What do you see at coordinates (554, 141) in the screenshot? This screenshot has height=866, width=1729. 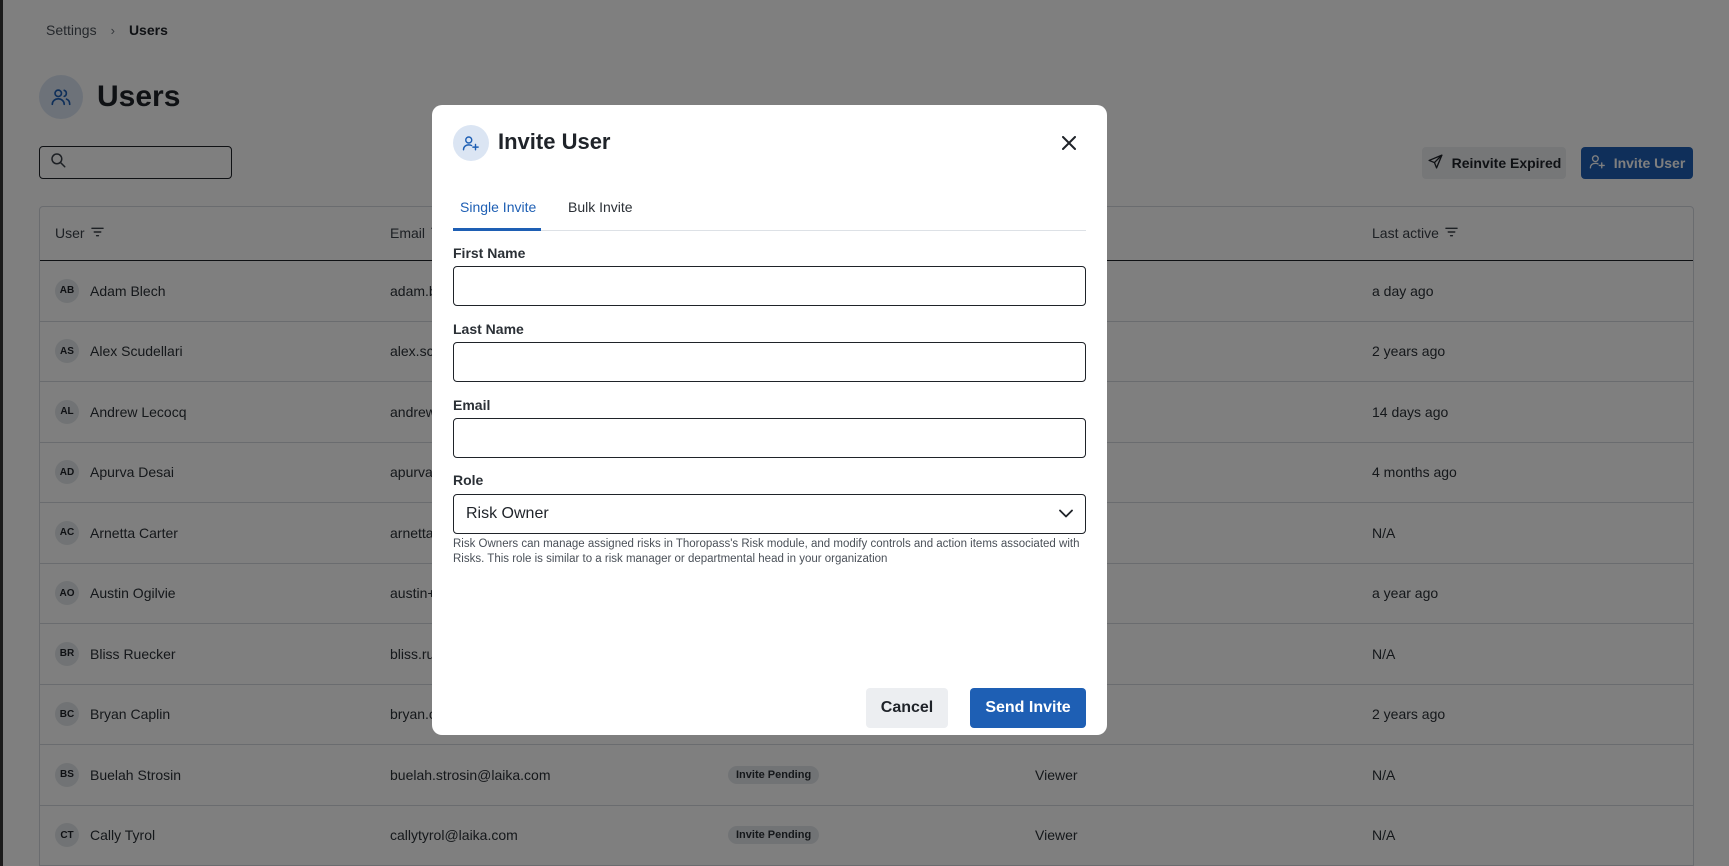 I see `modal-title: Invite User` at bounding box center [554, 141].